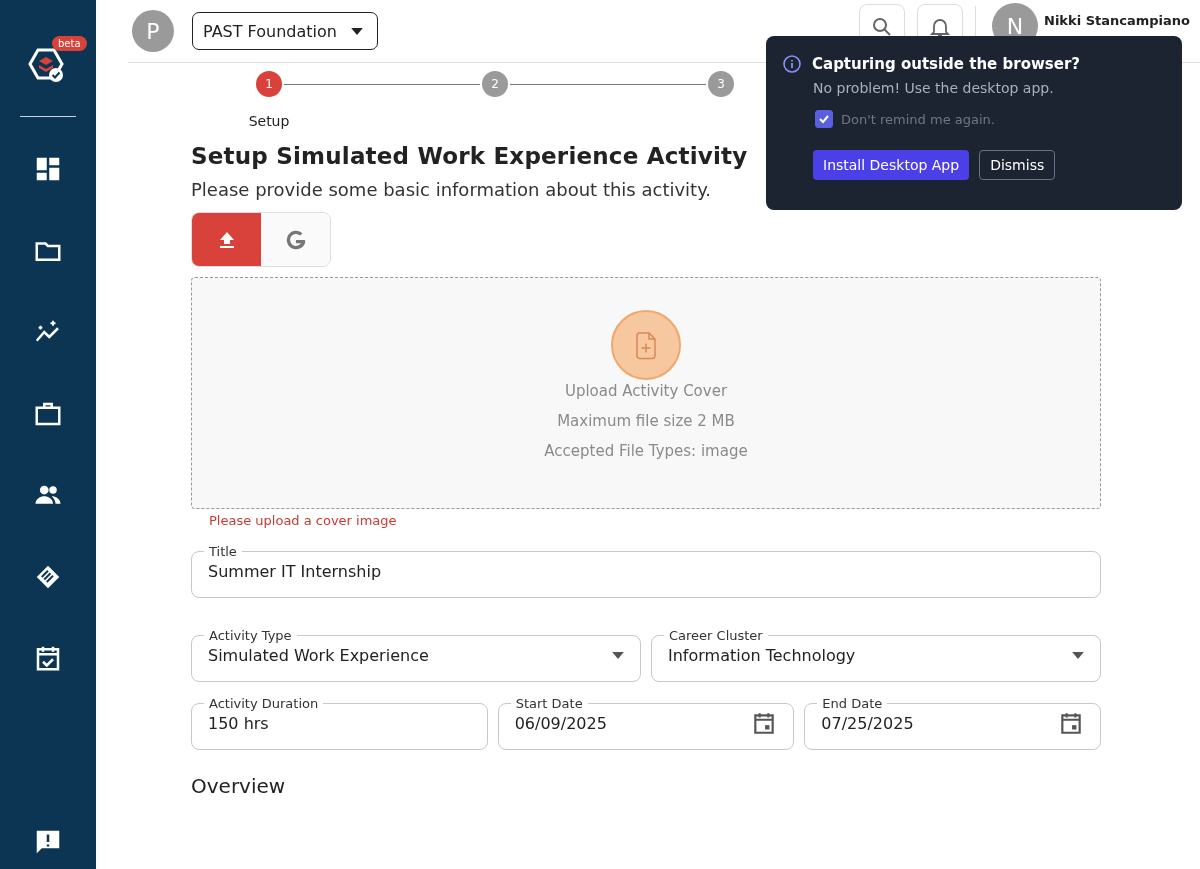 Image resolution: width=1200 pixels, height=869 pixels. Describe the element at coordinates (1117, 20) in the screenshot. I see `user-name: Nikki Stancampiano` at that location.